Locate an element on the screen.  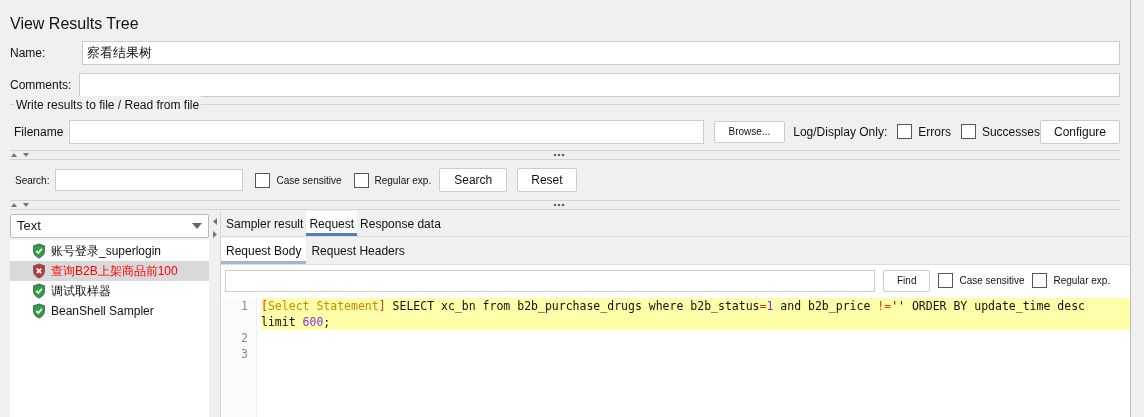
line-number: 3 is located at coordinates (244, 354).